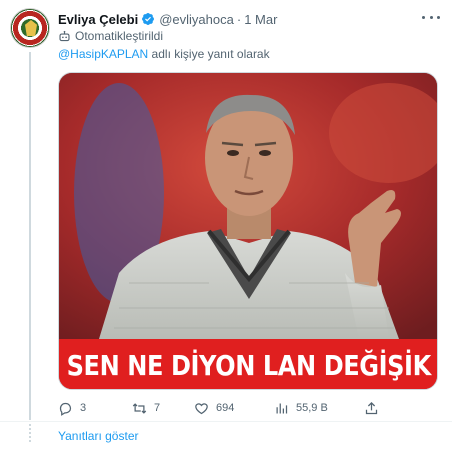 The width and height of the screenshot is (452, 450). Describe the element at coordinates (83, 408) in the screenshot. I see `reply-count: 3` at that location.